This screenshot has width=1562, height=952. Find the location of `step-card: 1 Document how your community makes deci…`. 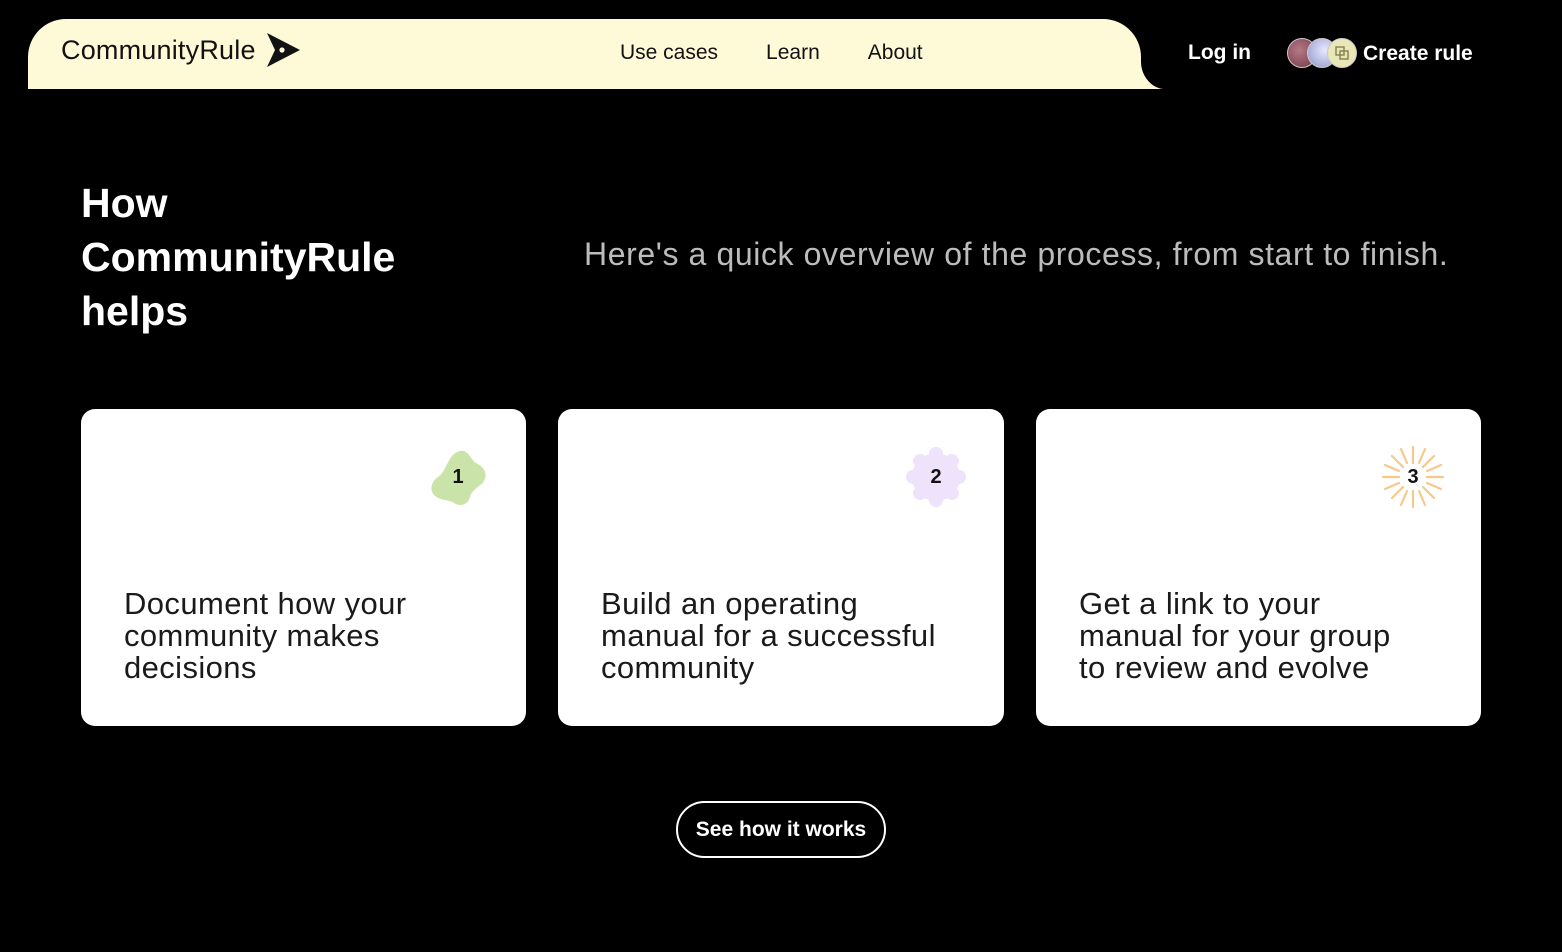

step-card: 1 Document how your community makes deci… is located at coordinates (303, 567).